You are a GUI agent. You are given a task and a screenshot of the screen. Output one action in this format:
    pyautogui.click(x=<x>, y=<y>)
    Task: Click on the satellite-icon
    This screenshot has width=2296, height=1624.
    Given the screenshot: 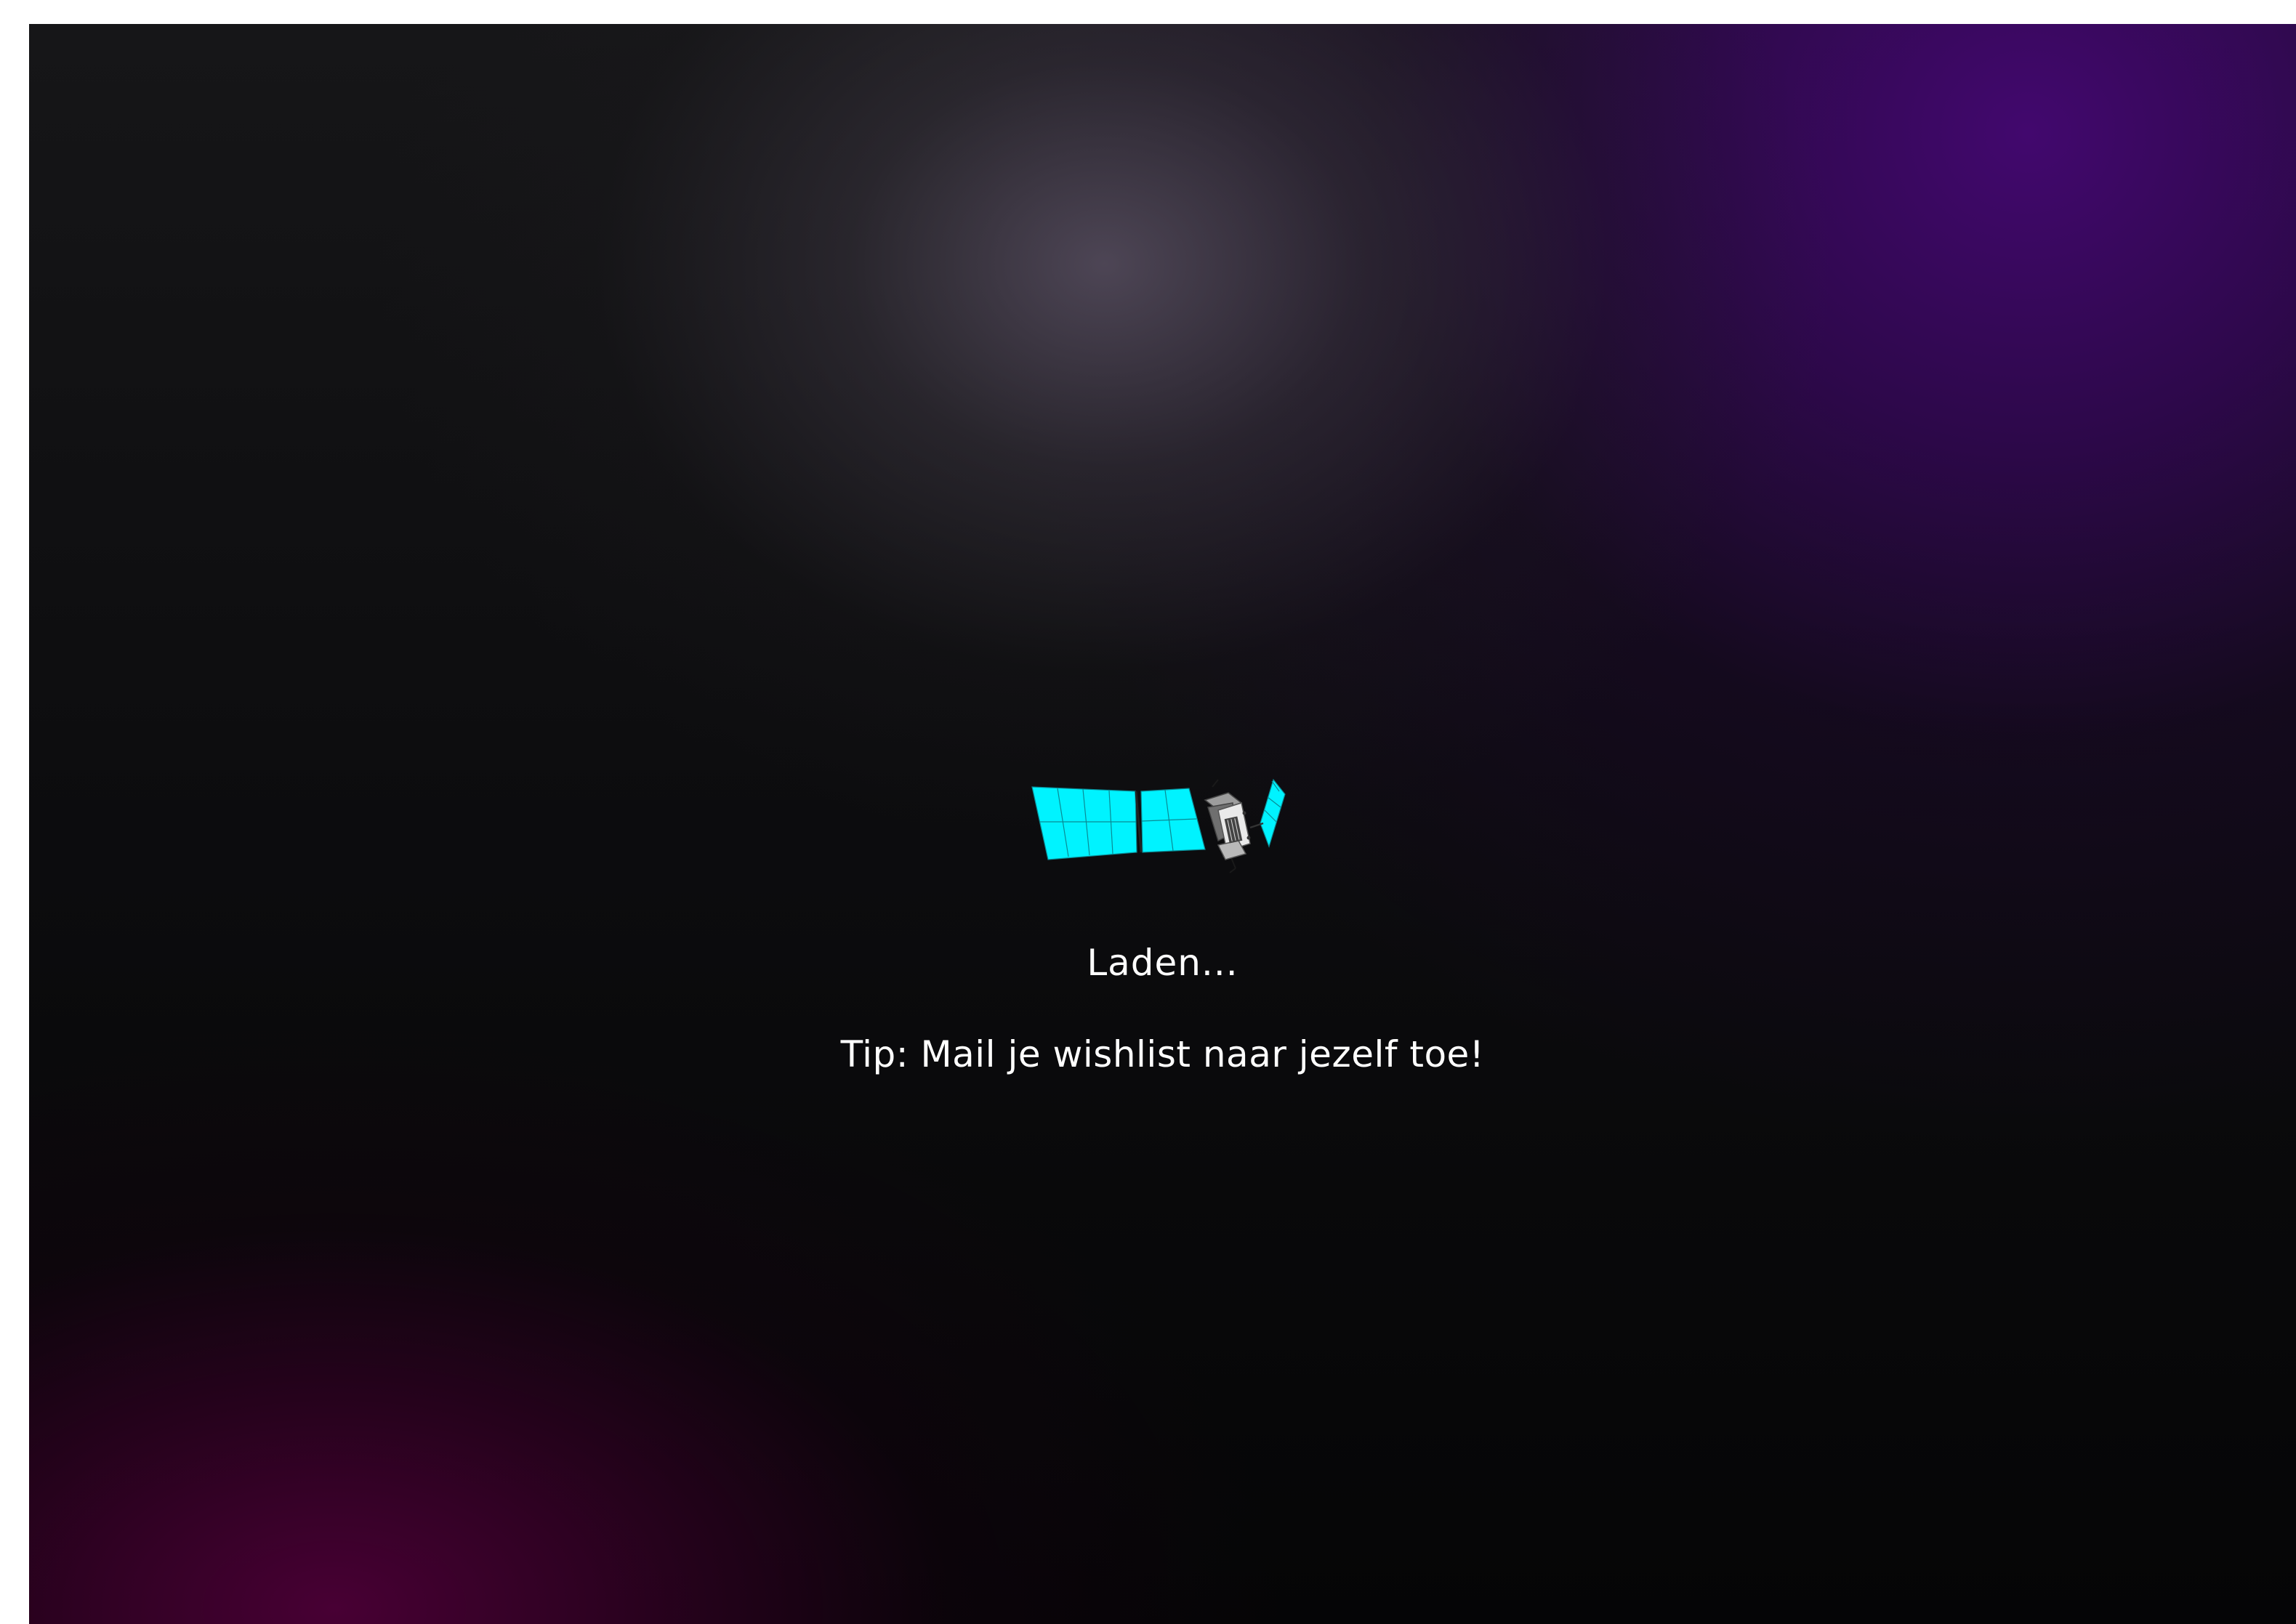 What is the action you would take?
    pyautogui.click(x=1158, y=825)
    